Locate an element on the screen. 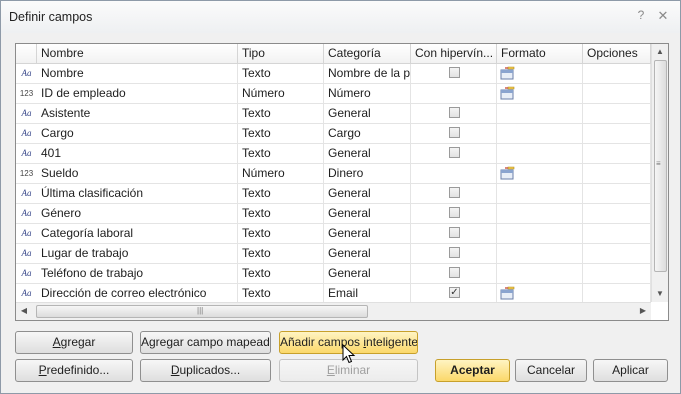 This screenshot has width=681, height=394. table-row: Aa 401 Texto General is located at coordinates (333, 154).